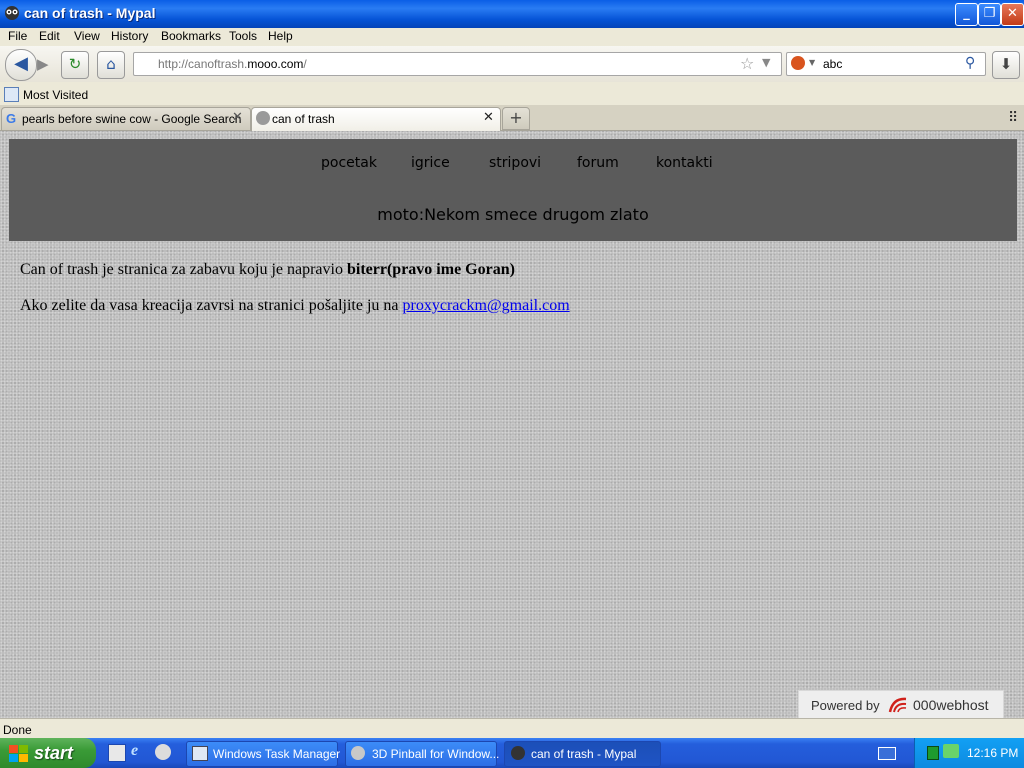  I want to click on clock: 12:16 PM, so click(993, 753).